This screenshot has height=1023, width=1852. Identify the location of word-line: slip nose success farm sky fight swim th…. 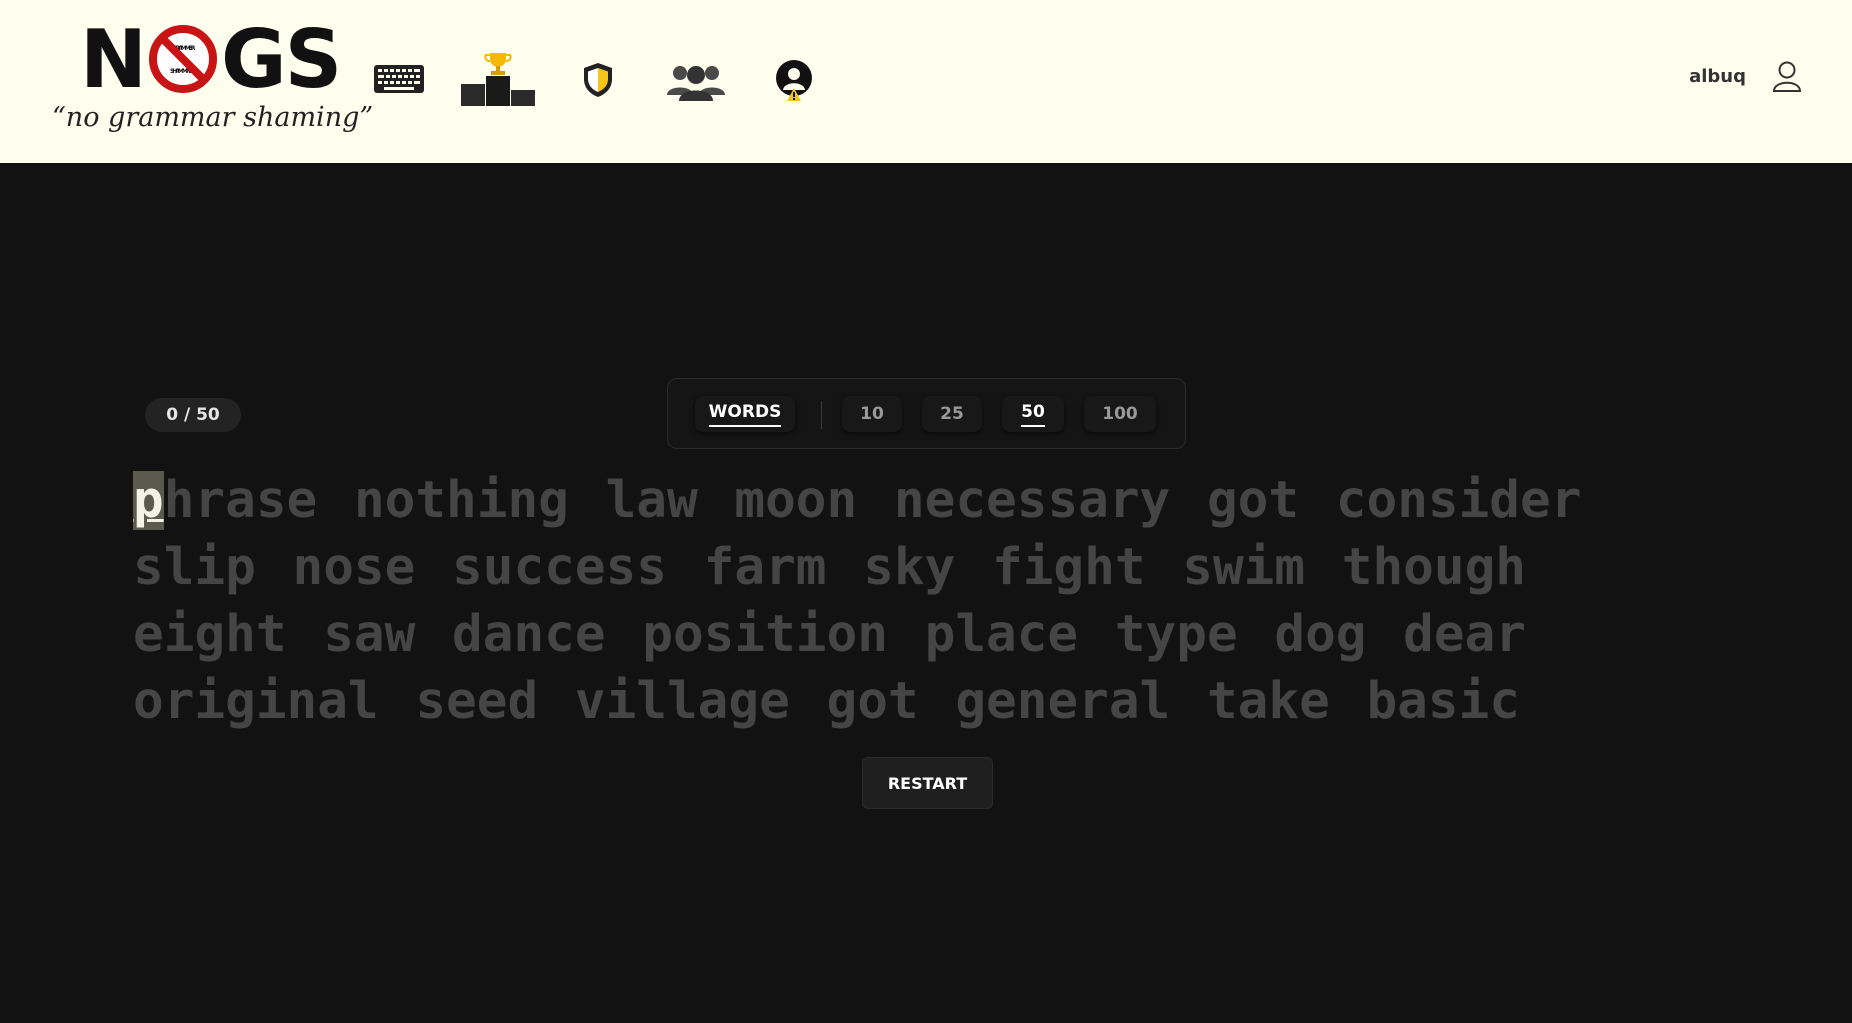
(830, 567).